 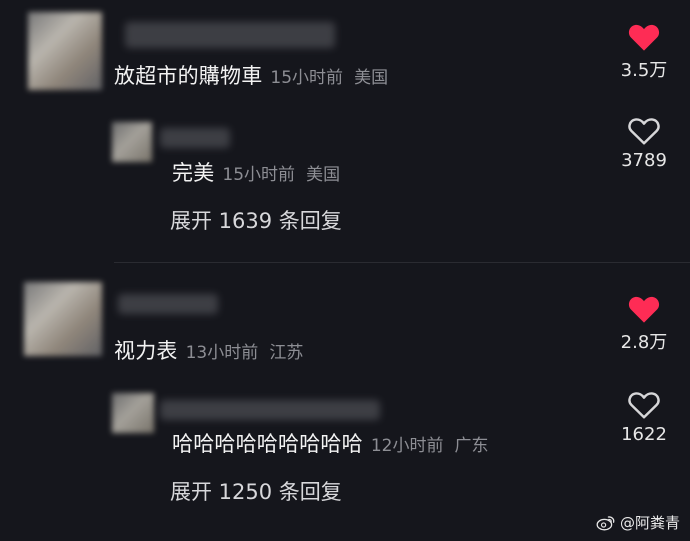 What do you see at coordinates (402, 262) in the screenshot?
I see `divider` at bounding box center [402, 262].